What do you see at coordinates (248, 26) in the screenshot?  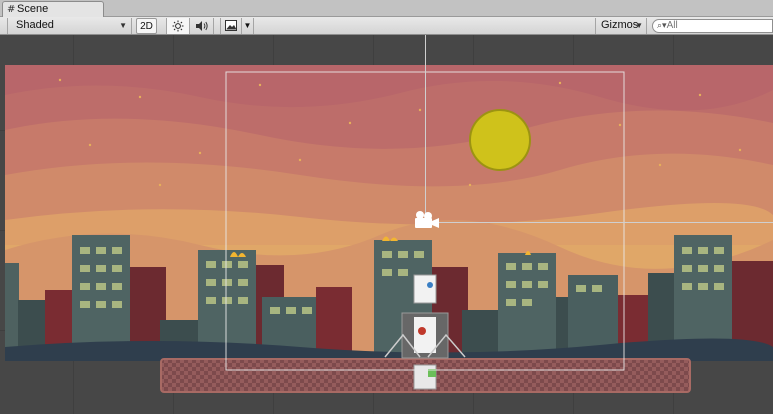 I see `effects-dropdown-arrow-icon: ▼` at bounding box center [248, 26].